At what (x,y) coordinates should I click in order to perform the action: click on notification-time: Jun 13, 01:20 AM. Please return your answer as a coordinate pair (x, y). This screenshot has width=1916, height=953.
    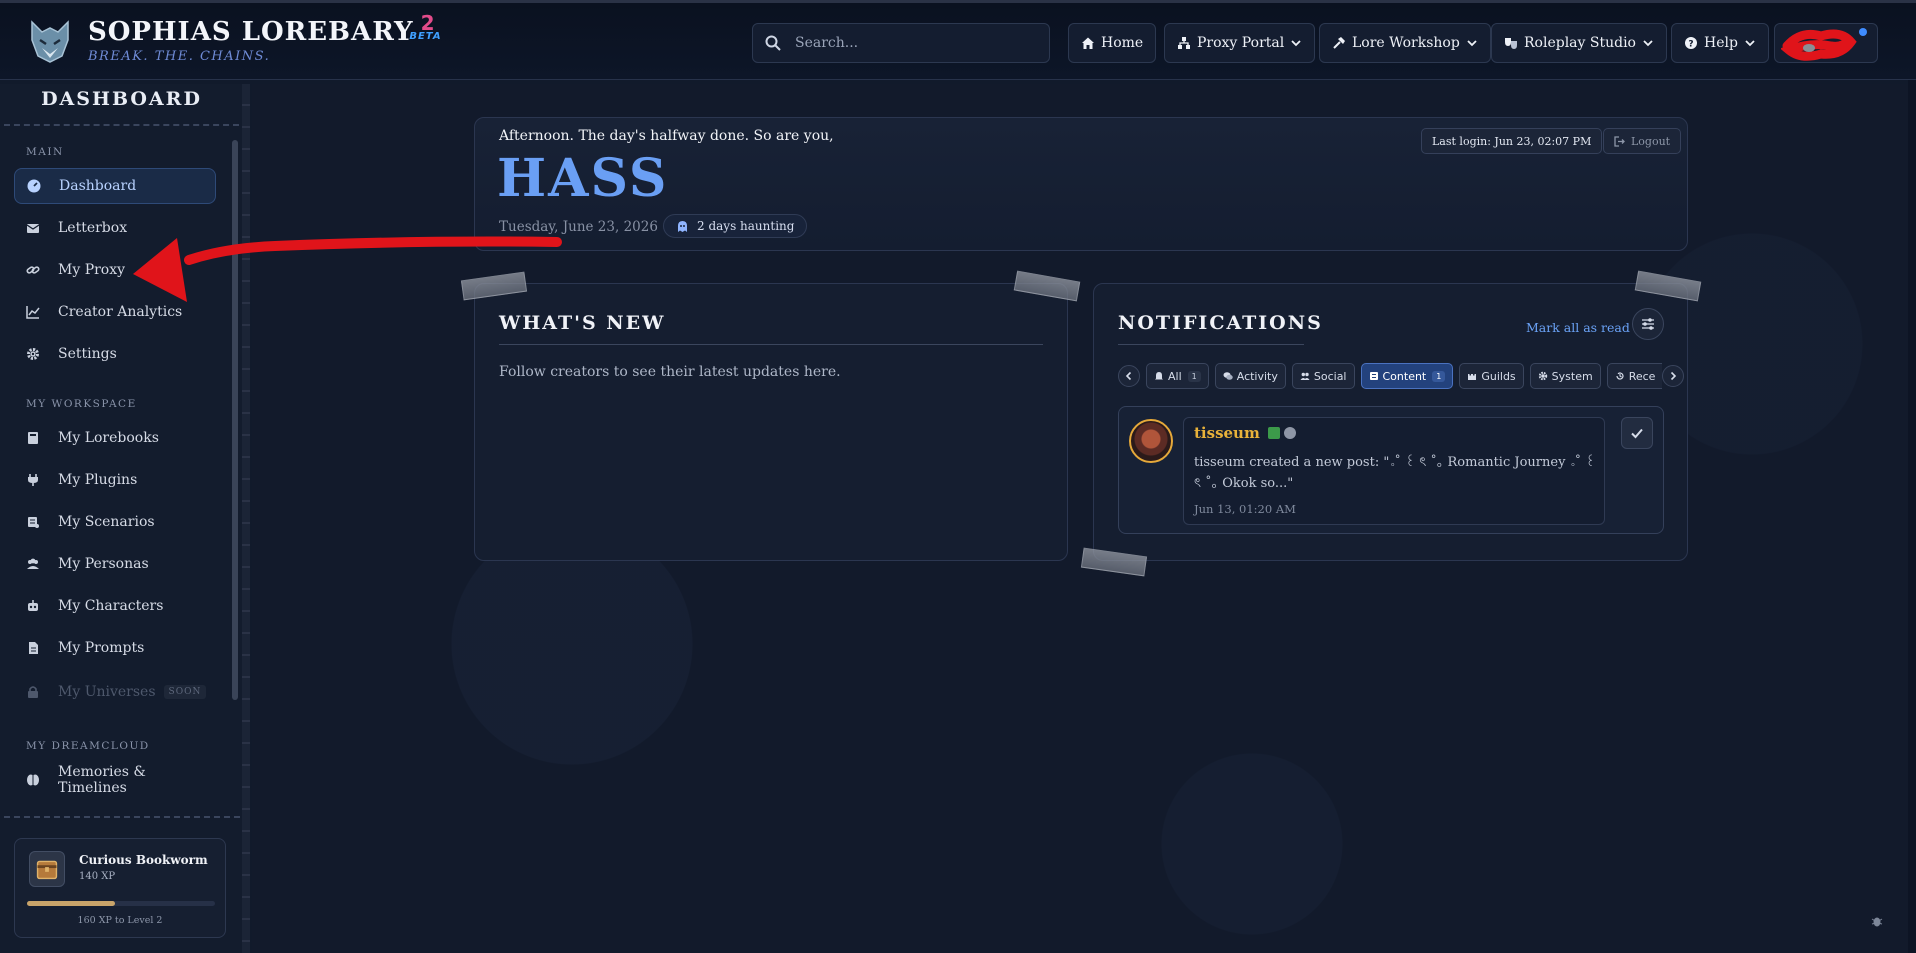
    Looking at the image, I should click on (1245, 509).